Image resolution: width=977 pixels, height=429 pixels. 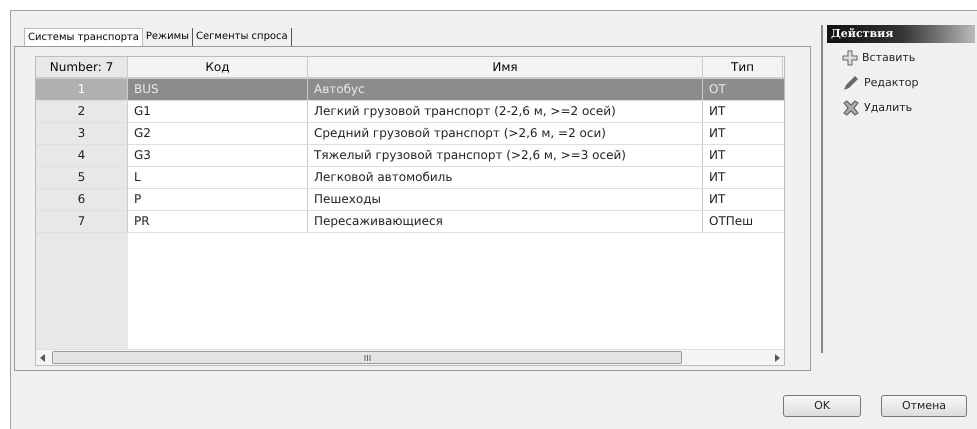 I want to click on table-row: 2 G1 Легкий грузовой транспорт (2-2,6 м, >=2 осей) ИТ, so click(x=410, y=112).